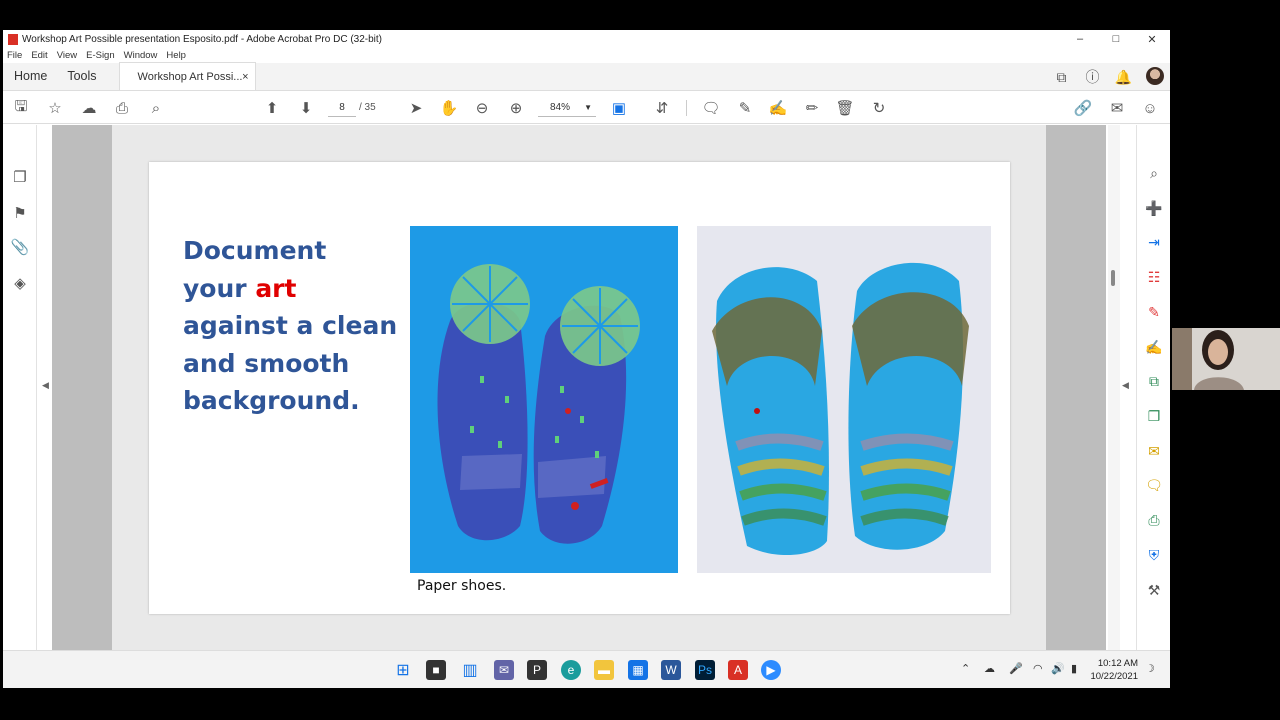 The height and width of the screenshot is (720, 1280). What do you see at coordinates (20, 213) in the screenshot?
I see `bookmark-icon: ⚑` at bounding box center [20, 213].